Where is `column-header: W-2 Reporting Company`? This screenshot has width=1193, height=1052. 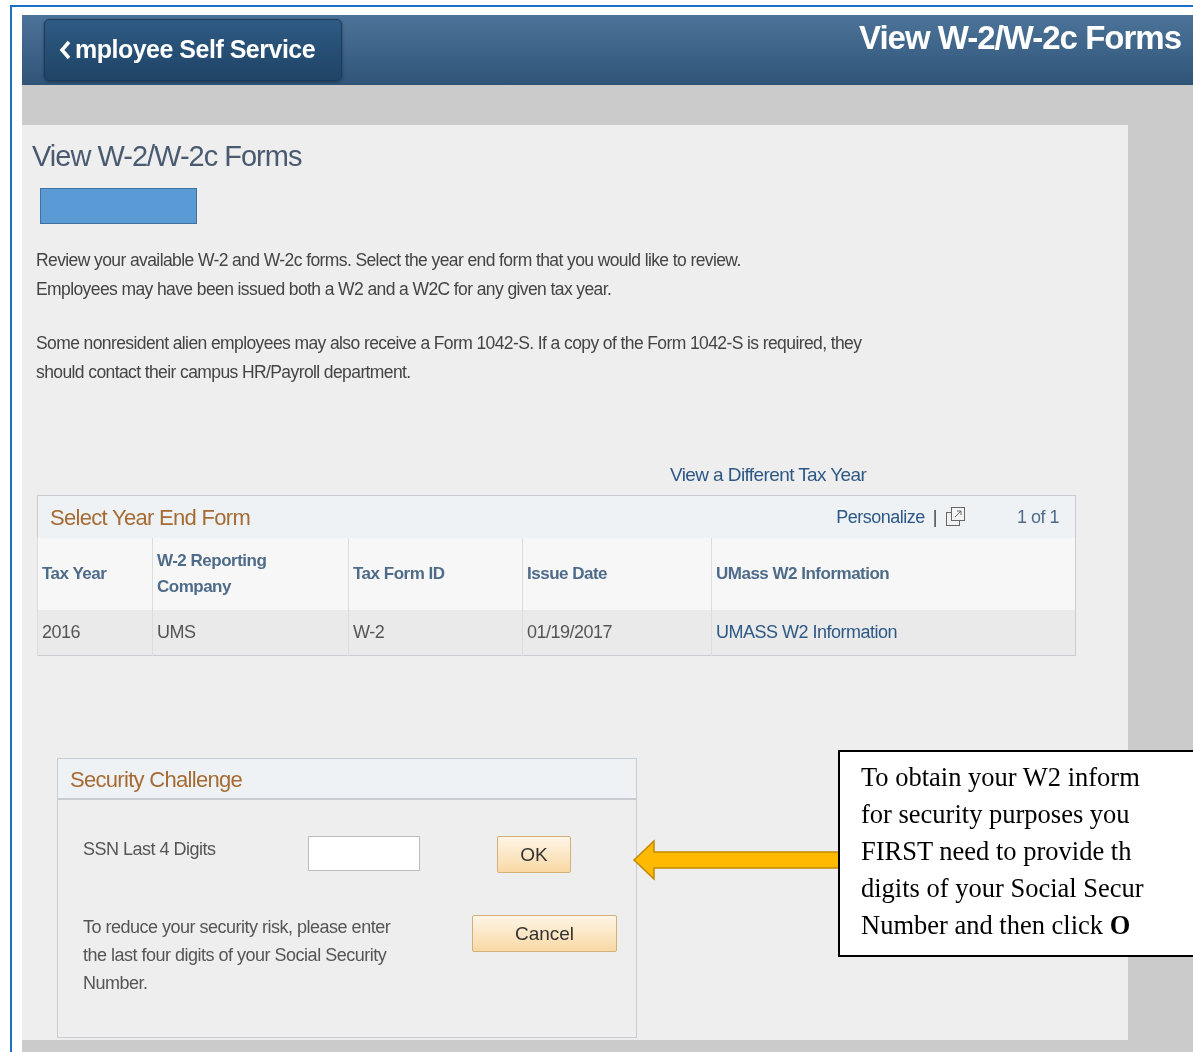 column-header: W-2 Reporting Company is located at coordinates (212, 573).